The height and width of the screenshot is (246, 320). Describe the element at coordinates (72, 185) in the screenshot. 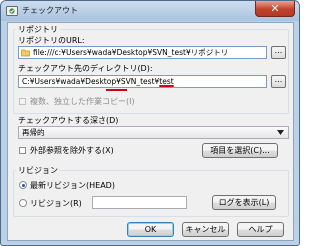

I see `head-revision-label: 最新リビジョン(HEAD)` at that location.